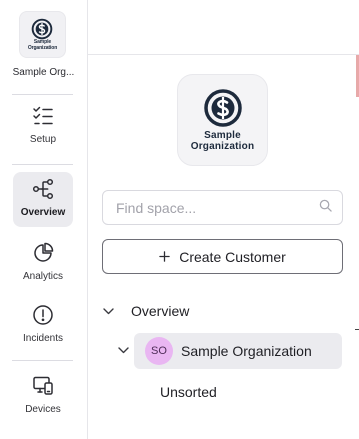  I want to click on search-icon, so click(325, 208).